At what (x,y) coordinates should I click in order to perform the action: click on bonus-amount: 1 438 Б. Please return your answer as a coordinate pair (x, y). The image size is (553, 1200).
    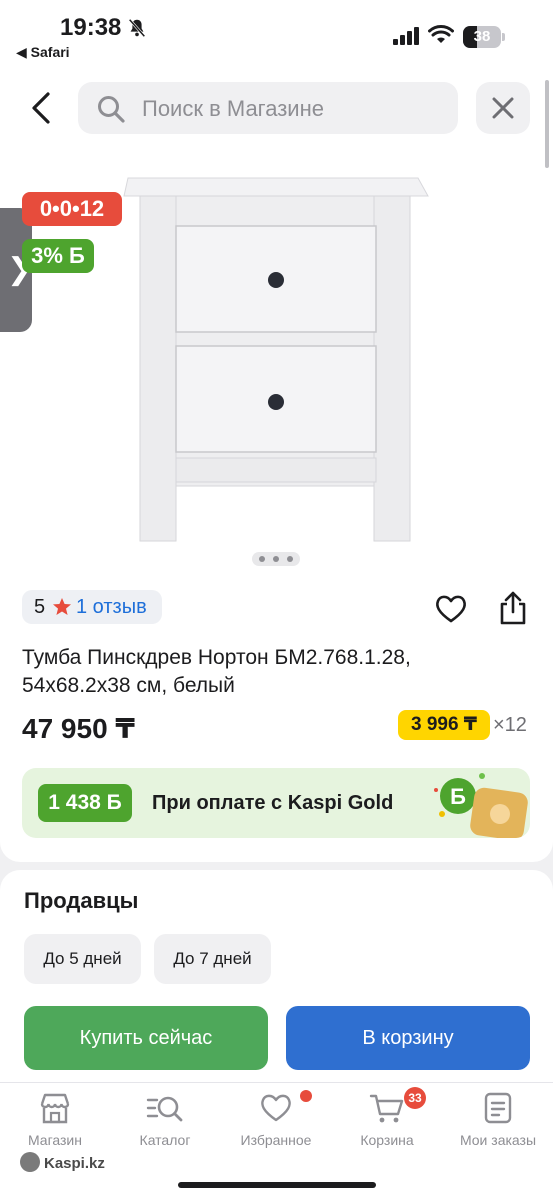
    Looking at the image, I should click on (85, 803).